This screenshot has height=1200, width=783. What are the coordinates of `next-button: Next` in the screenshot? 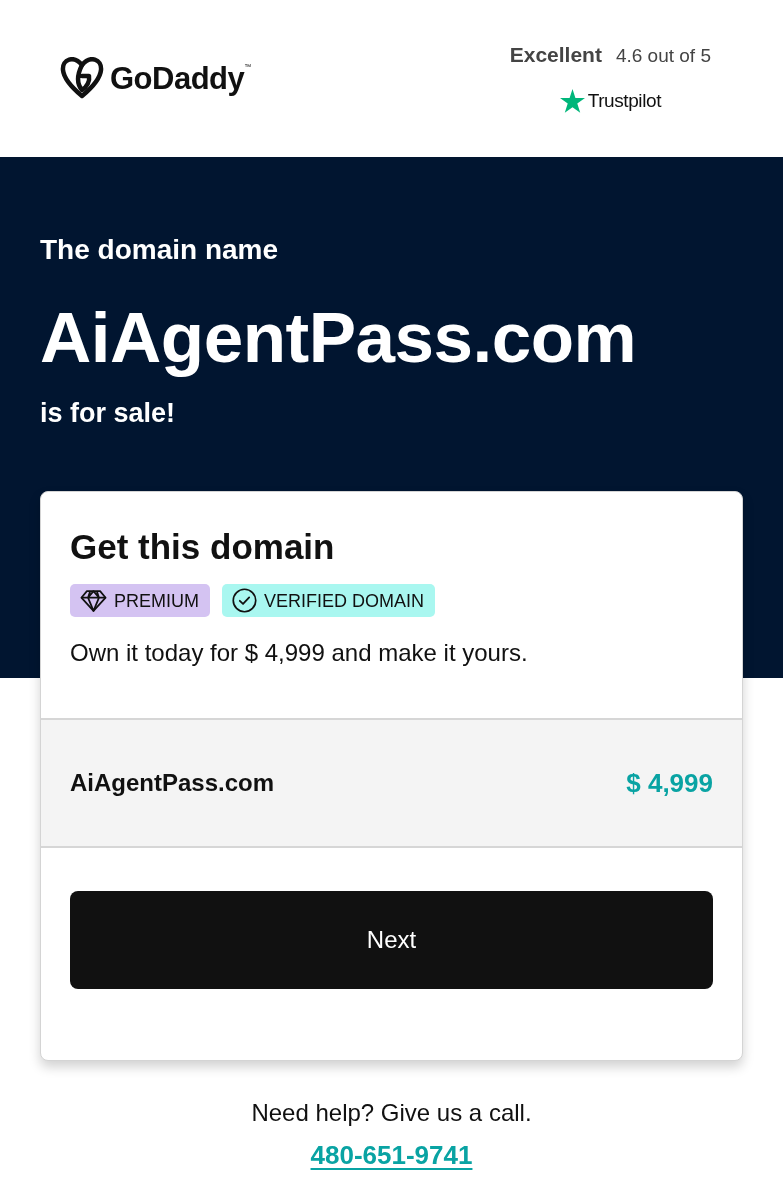 It's located at (391, 940).